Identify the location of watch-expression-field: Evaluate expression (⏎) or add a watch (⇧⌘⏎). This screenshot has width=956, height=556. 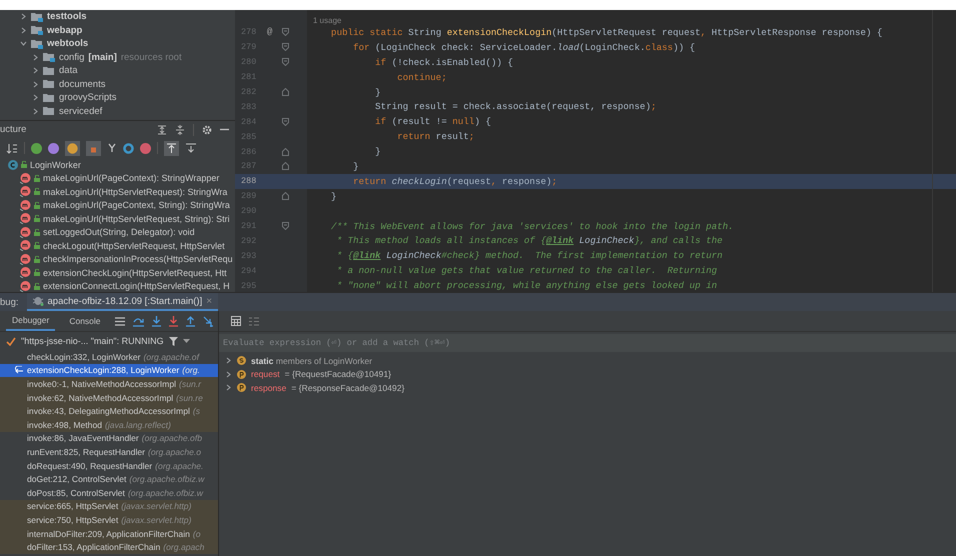
(587, 343).